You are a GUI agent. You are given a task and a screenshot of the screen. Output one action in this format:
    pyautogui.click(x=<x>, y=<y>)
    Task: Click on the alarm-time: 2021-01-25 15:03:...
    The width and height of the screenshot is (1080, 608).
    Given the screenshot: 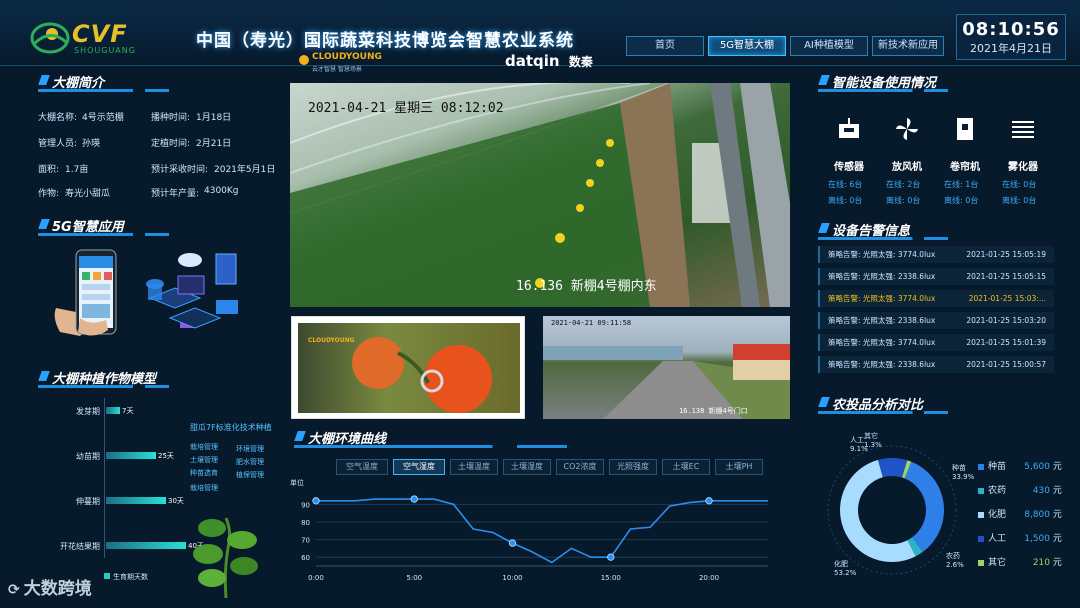 What is the action you would take?
    pyautogui.click(x=1007, y=298)
    